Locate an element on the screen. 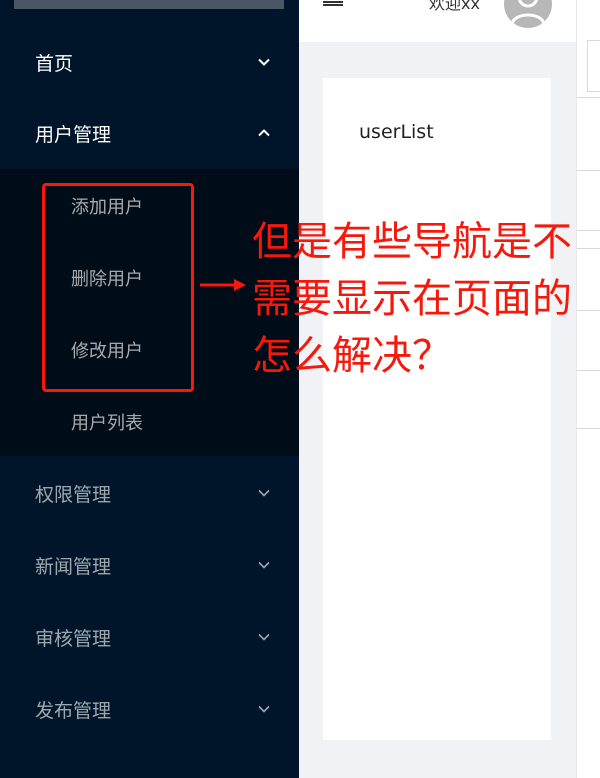 Image resolution: width=600 pixels, height=778 pixels. submenu-item-user-list: 用户列表 is located at coordinates (149, 422).